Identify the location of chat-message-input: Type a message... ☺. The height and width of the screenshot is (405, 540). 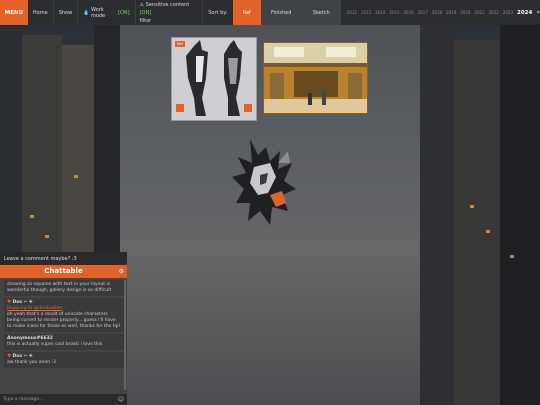
(63, 399).